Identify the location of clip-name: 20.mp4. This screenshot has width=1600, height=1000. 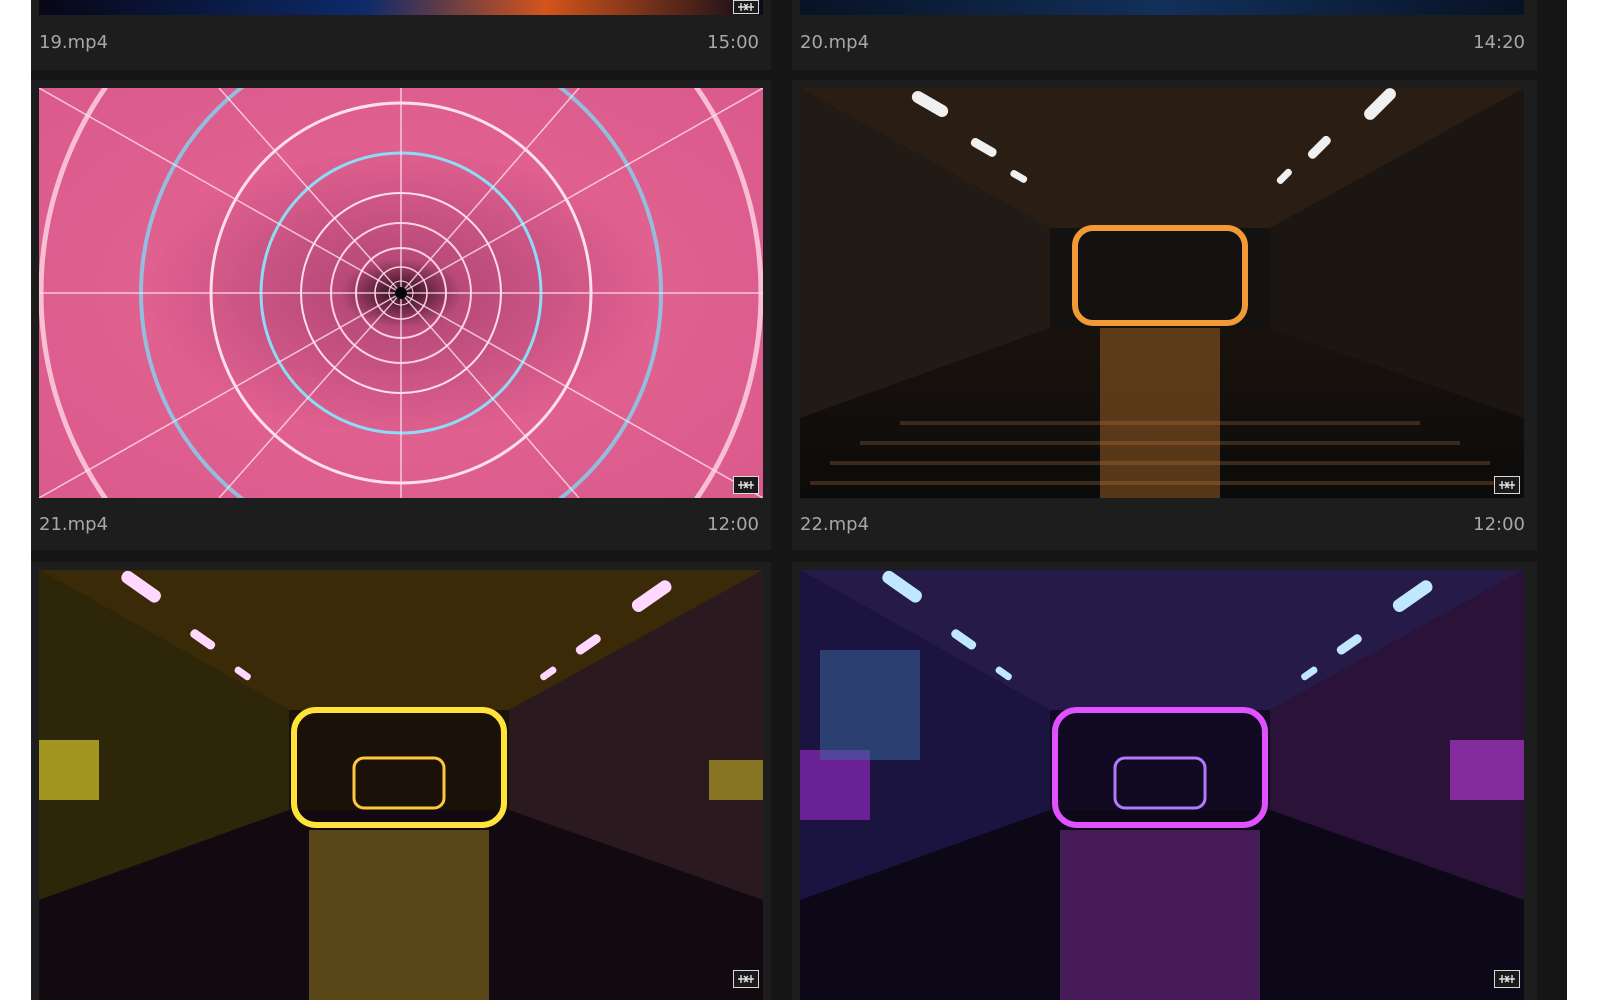
(835, 42).